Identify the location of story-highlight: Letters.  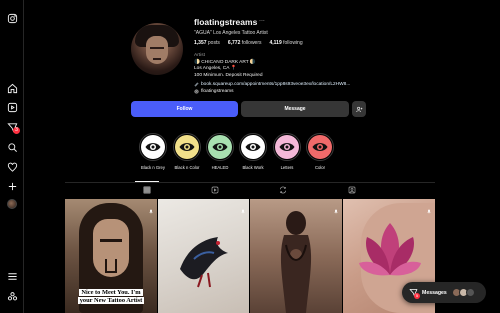
(287, 151).